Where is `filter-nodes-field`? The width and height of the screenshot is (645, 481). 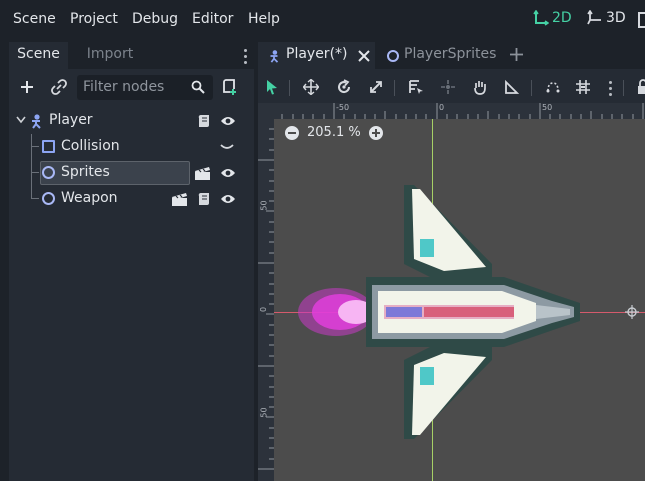
filter-nodes-field is located at coordinates (145, 87).